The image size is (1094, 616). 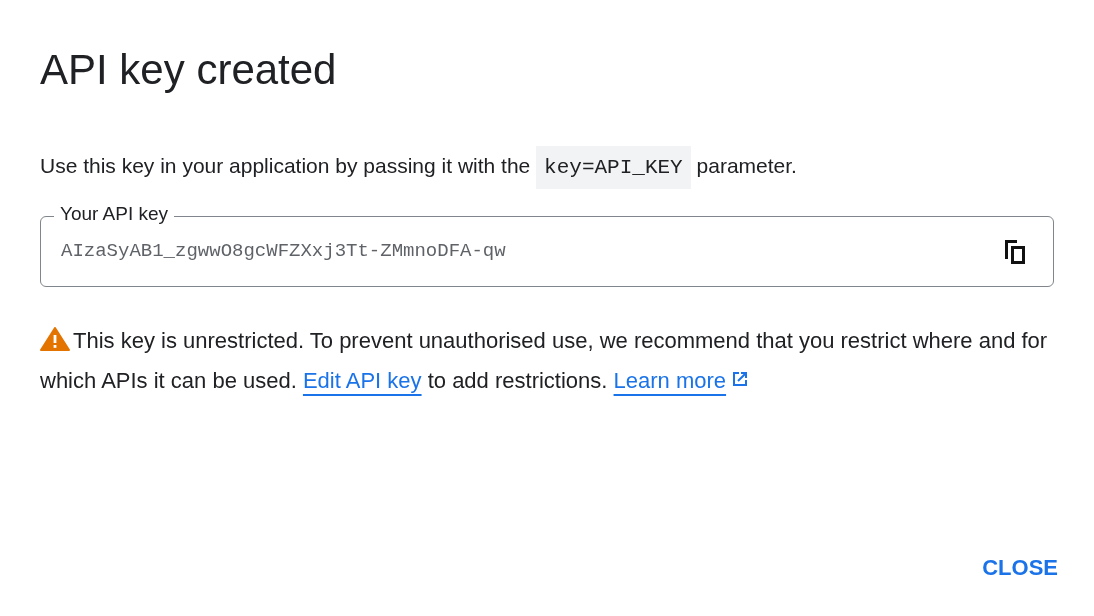 I want to click on link: Learn more, so click(x=682, y=380).